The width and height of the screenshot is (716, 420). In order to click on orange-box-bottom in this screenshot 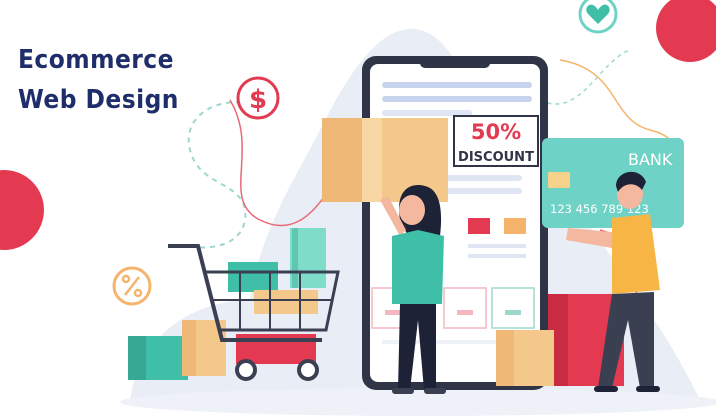, I will do `click(525, 358)`.